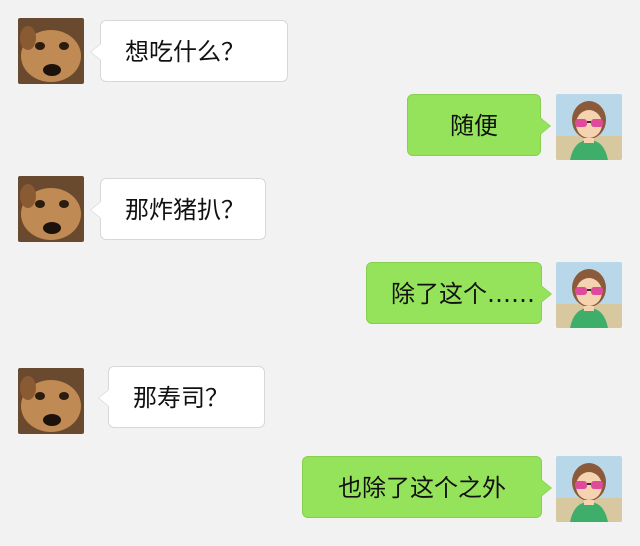 The width and height of the screenshot is (640, 546). I want to click on outgoing-message-bubble: 随便, so click(479, 125).